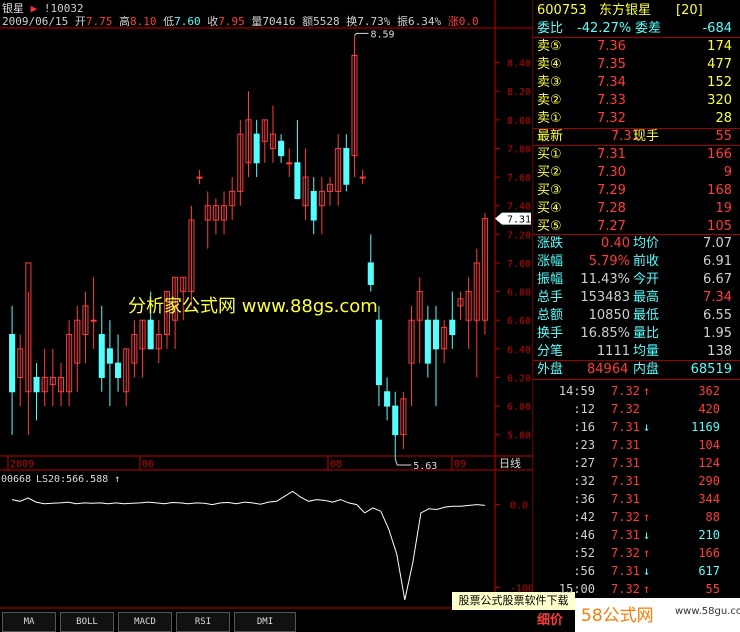  What do you see at coordinates (584, 445) in the screenshot?
I see `tick-time: :23` at bounding box center [584, 445].